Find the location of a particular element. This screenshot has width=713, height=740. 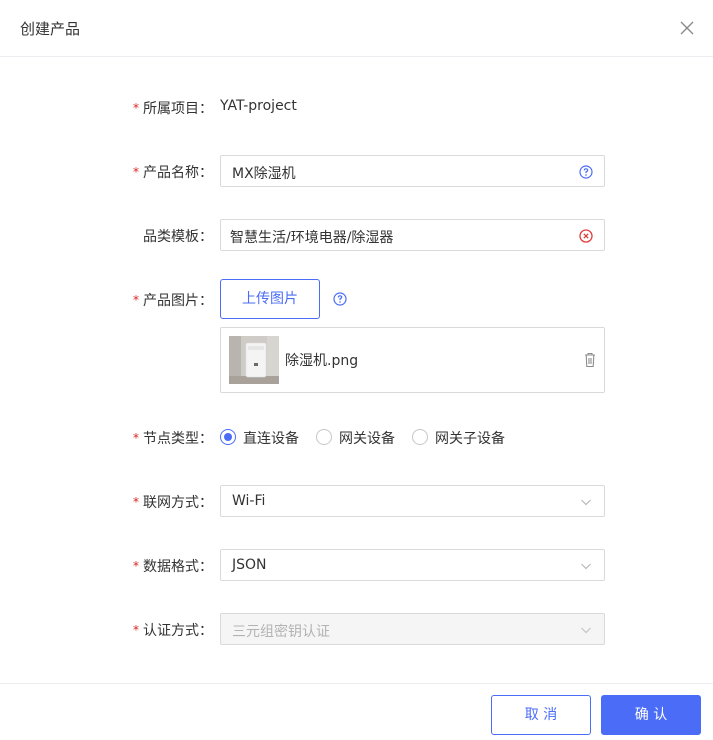

network-label: * 联网方式： is located at coordinates (173, 503).